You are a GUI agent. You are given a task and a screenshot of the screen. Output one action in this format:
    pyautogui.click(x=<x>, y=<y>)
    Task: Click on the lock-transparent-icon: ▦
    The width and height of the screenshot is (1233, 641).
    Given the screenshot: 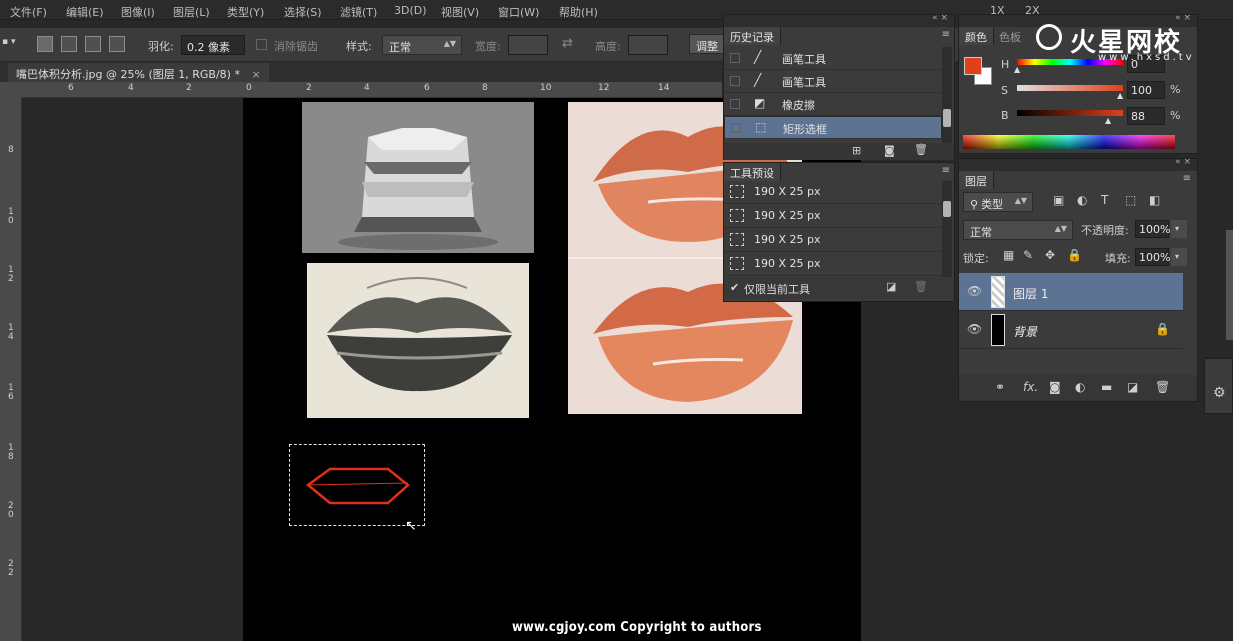 What is the action you would take?
    pyautogui.click(x=1008, y=255)
    